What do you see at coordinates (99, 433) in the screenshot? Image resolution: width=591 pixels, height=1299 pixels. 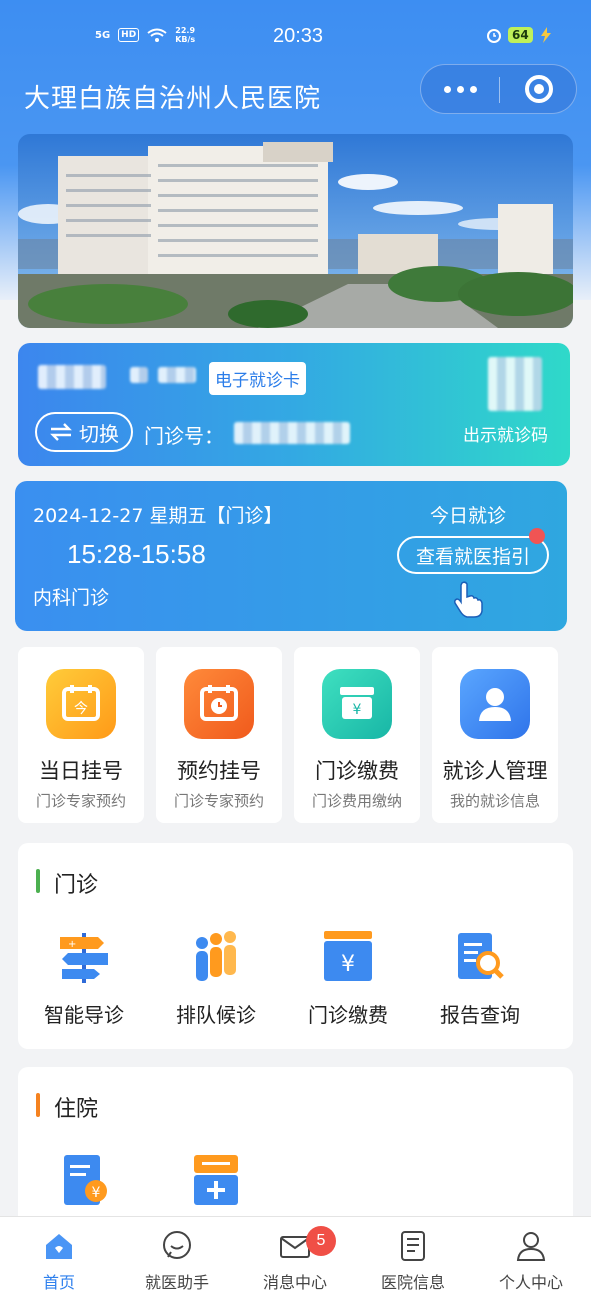 I see `switch-label: 切换` at bounding box center [99, 433].